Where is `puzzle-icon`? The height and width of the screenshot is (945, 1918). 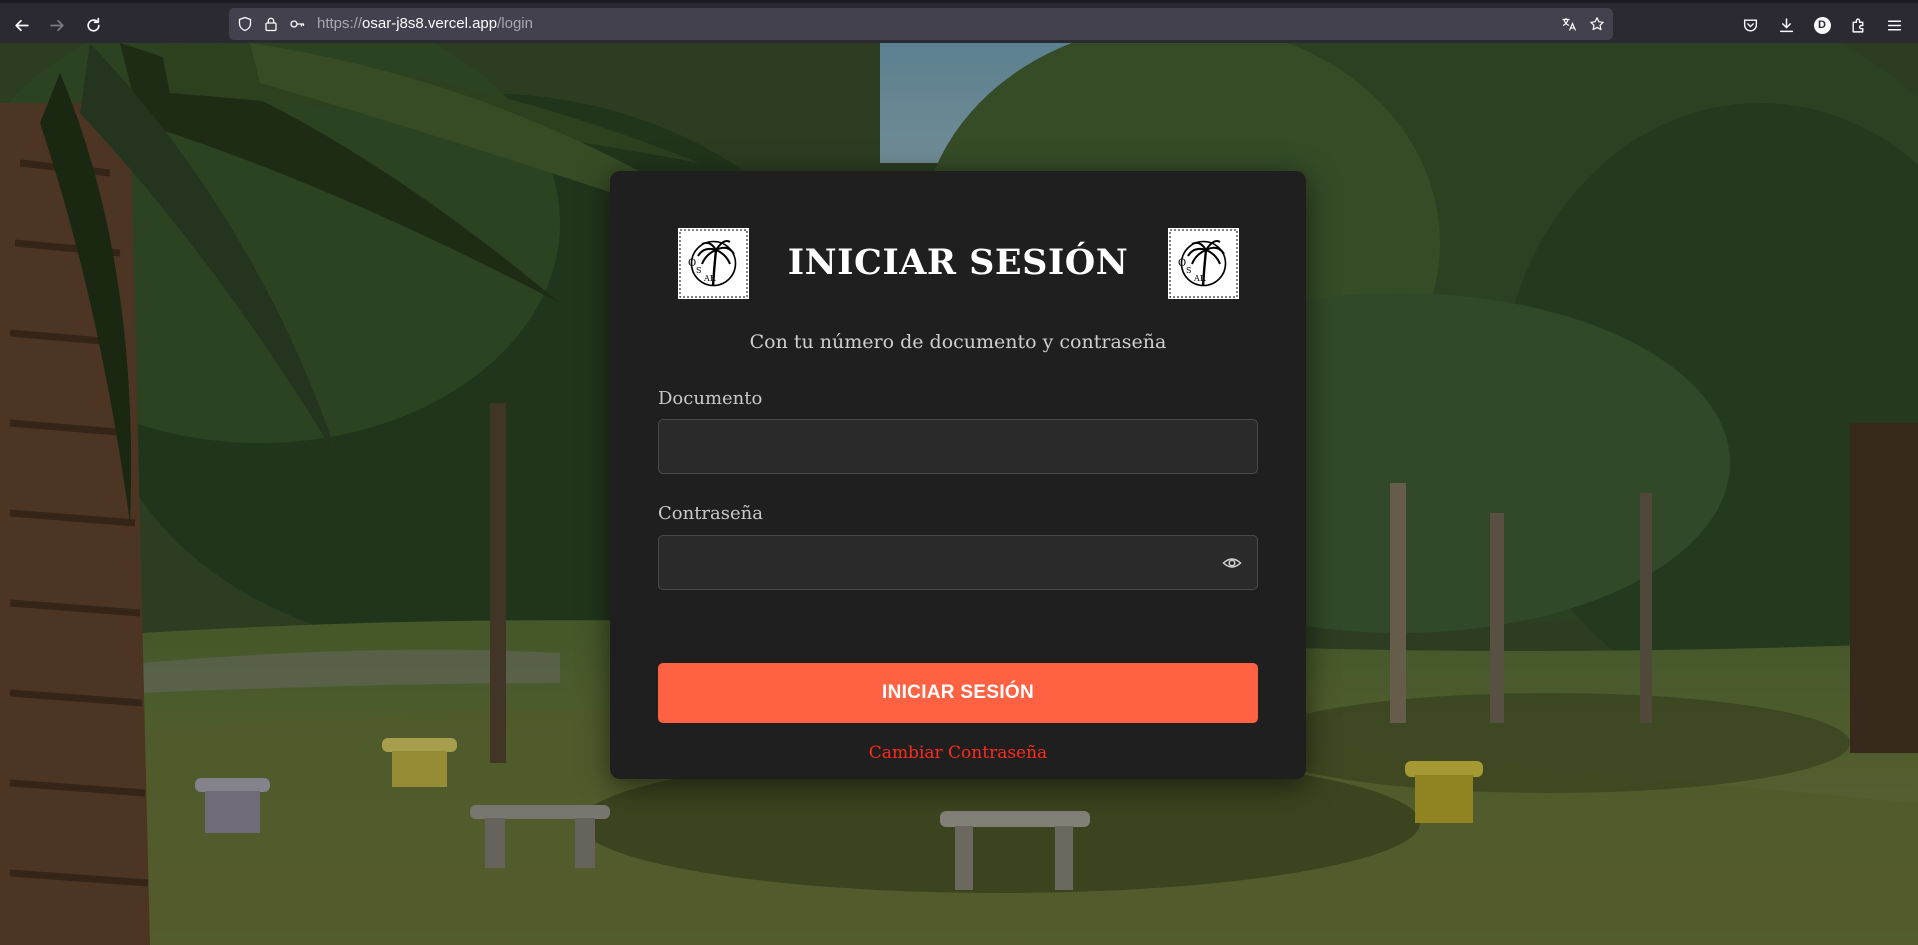 puzzle-icon is located at coordinates (1857, 25).